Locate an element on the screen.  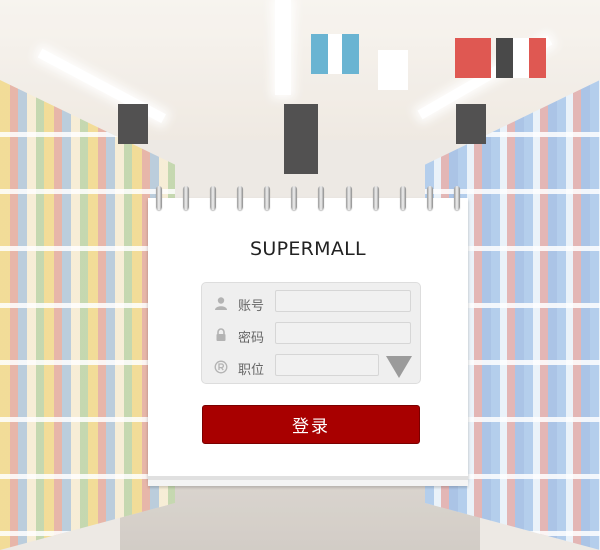
role-row: 职位 is located at coordinates (311, 367).